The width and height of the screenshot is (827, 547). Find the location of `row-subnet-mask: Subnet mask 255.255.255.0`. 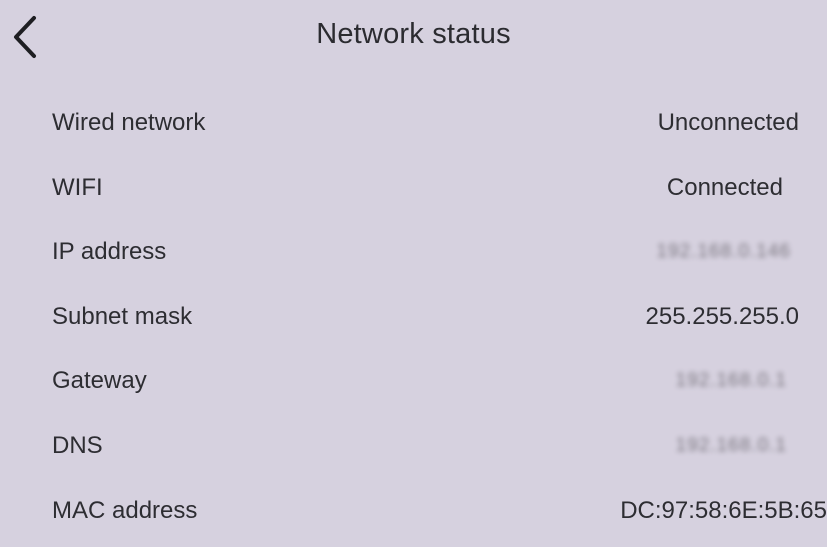

row-subnet-mask: Subnet mask 255.255.255.0 is located at coordinates (413, 321).